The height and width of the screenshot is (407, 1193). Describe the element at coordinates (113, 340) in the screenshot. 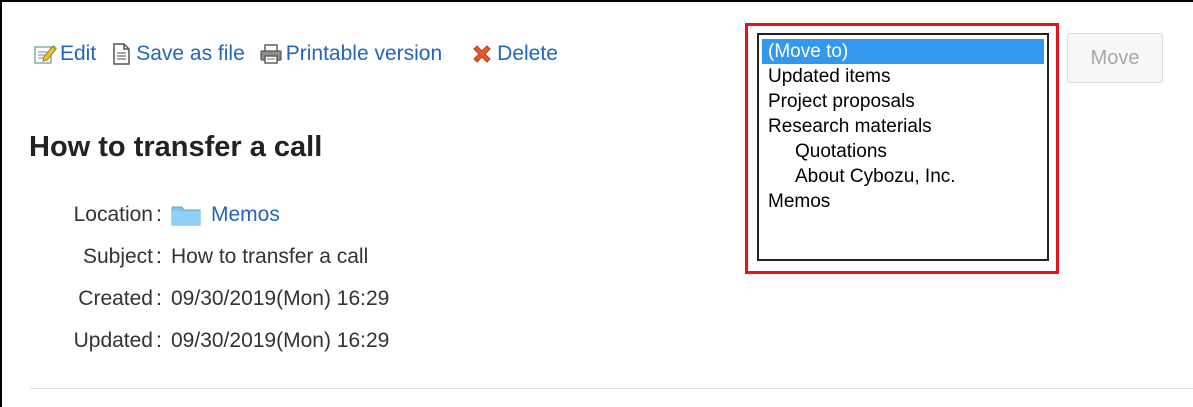

I see `detail-label: Updated` at that location.